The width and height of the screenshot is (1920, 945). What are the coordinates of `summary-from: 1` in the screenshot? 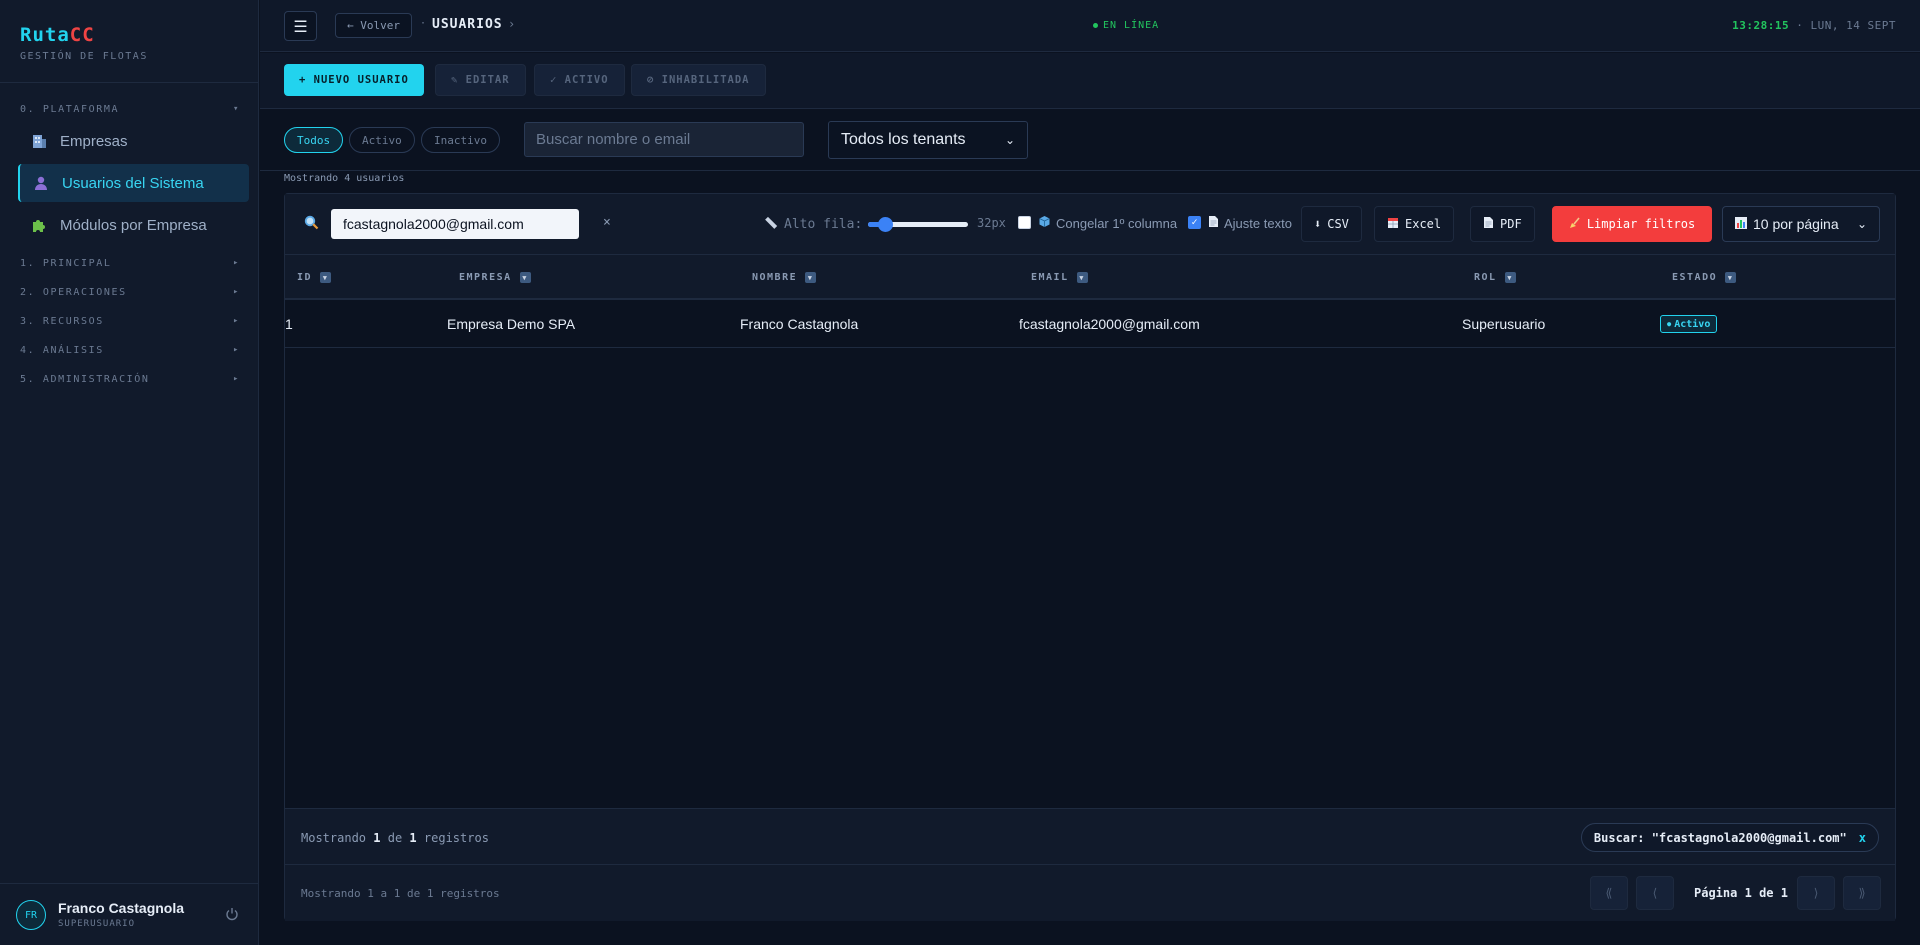 It's located at (377, 838).